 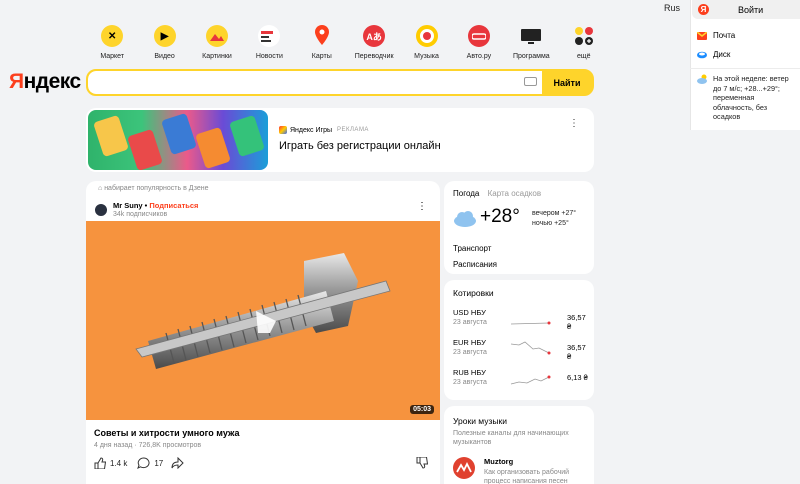 I want to click on mail-link: Почта, so click(x=716, y=35).